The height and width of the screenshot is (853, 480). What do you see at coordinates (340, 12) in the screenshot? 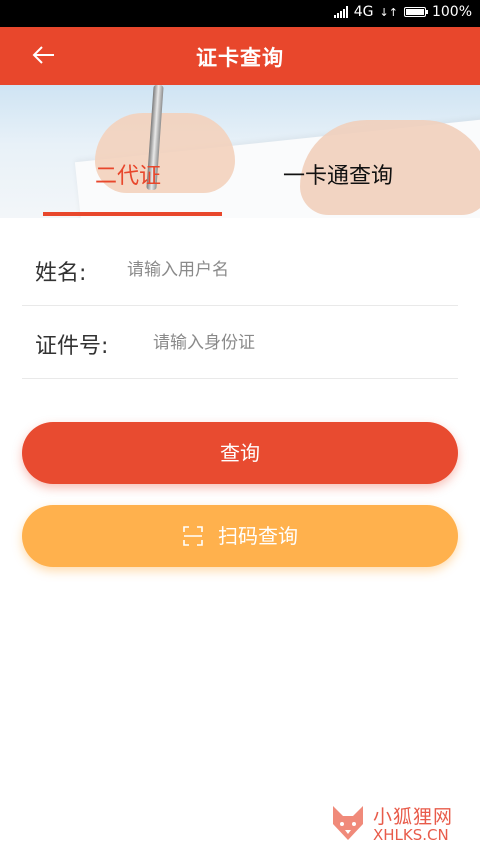
I see `signal-icon` at bounding box center [340, 12].